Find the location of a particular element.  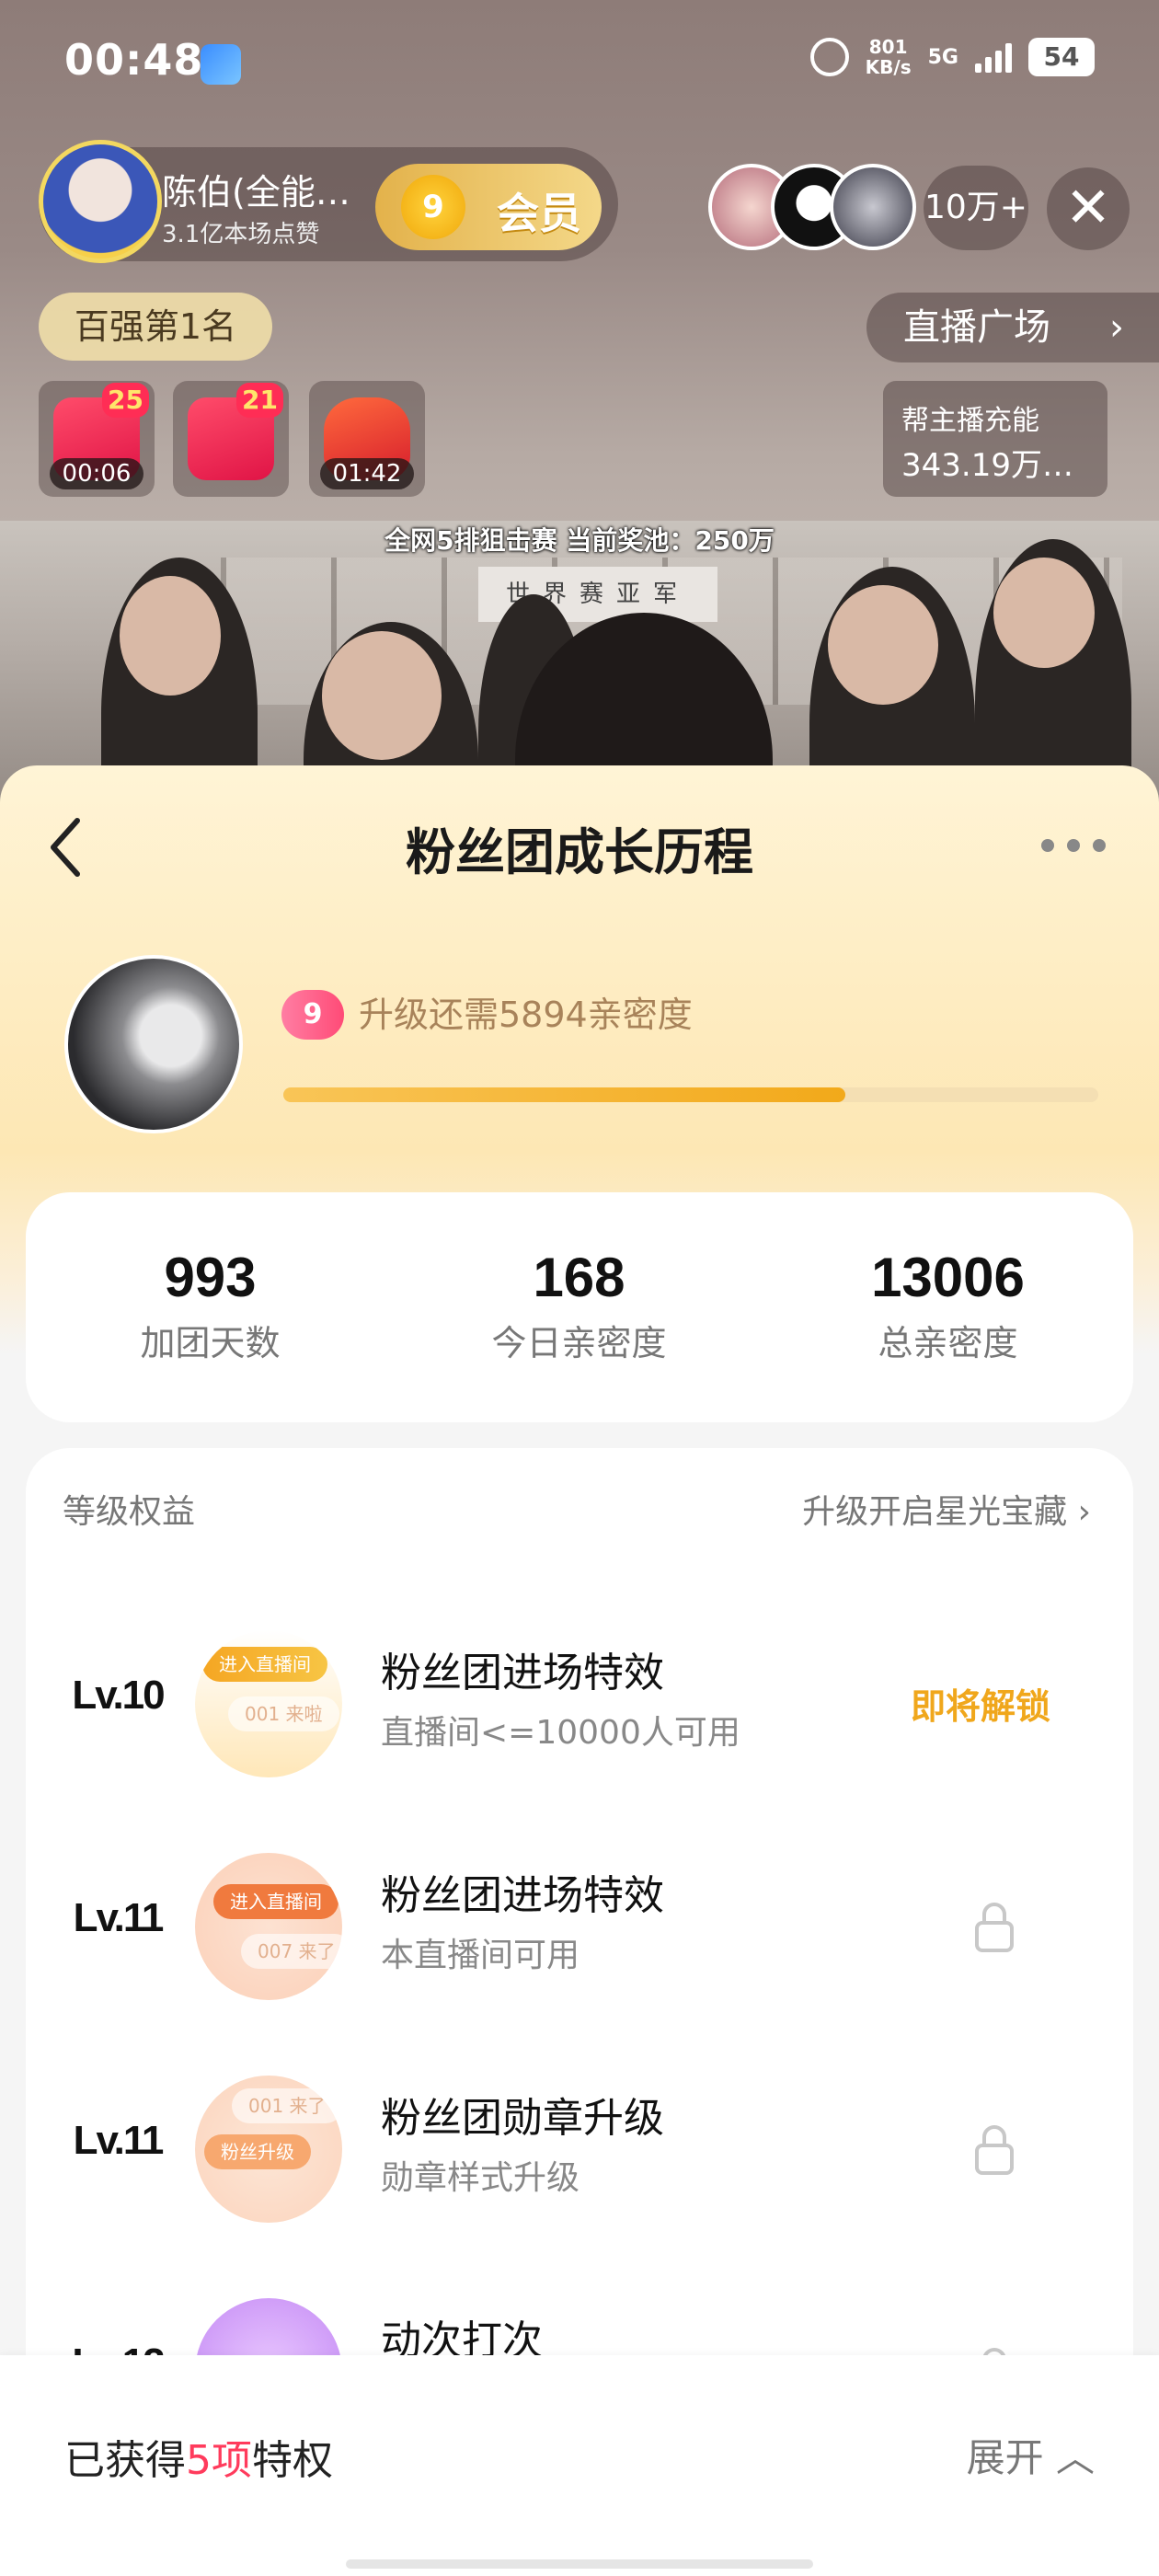

stat-label: 加团天数 is located at coordinates (210, 1343).